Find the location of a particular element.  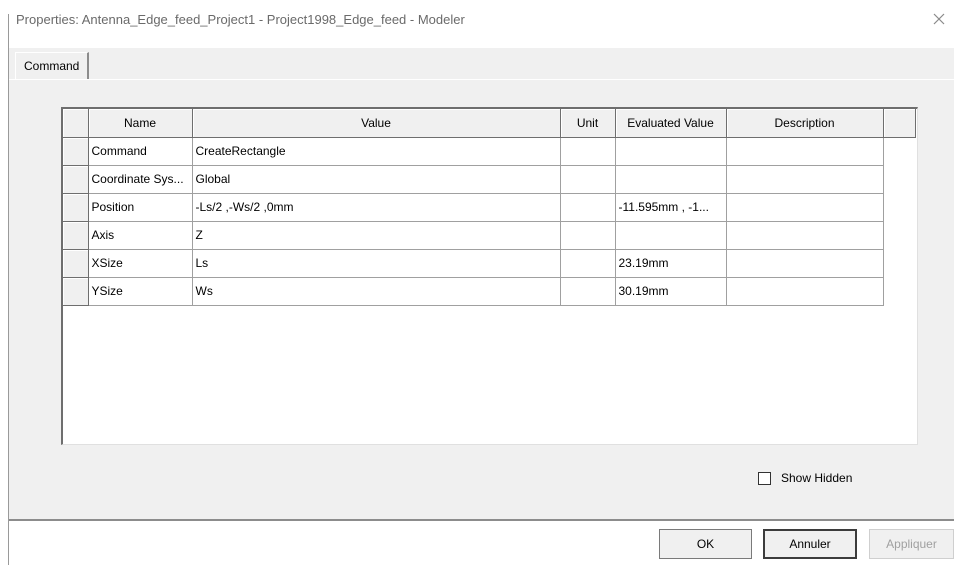

cell-value: Ws is located at coordinates (376, 291).